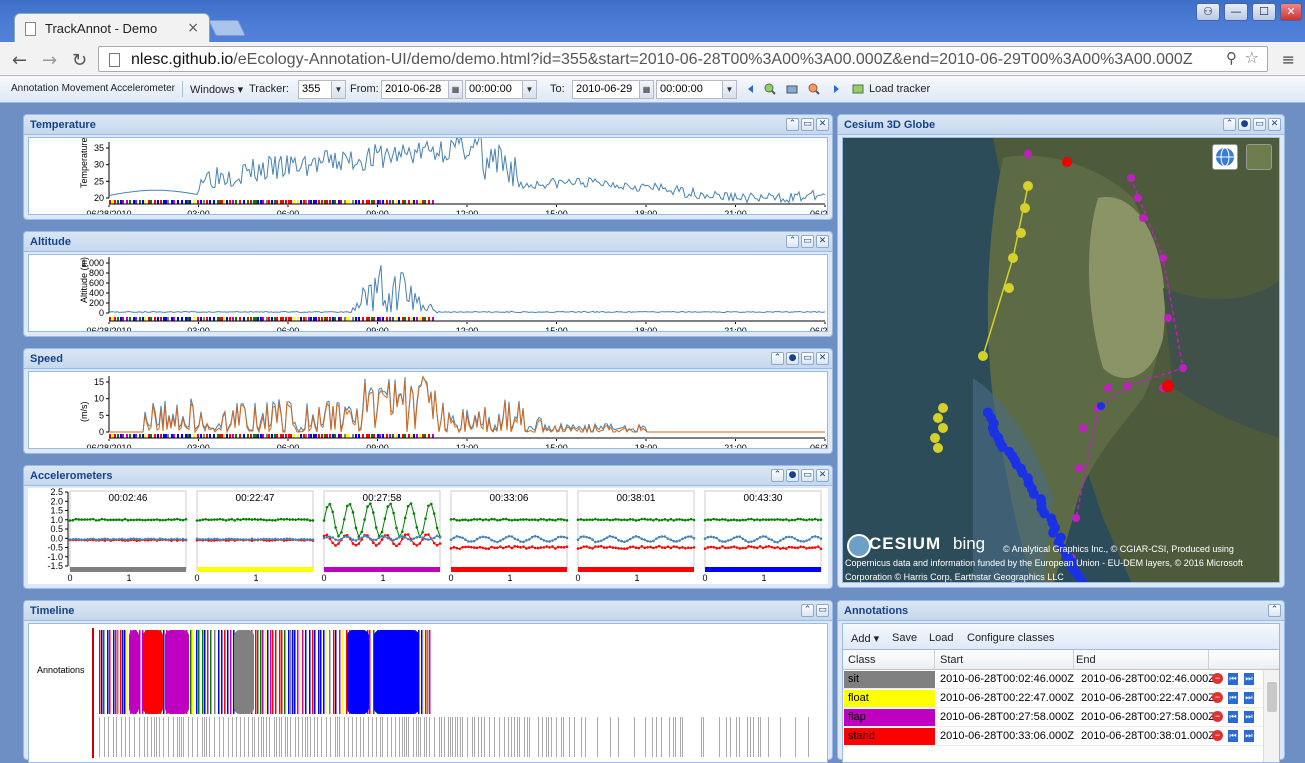 Image resolution: width=1305 pixels, height=763 pixels. Describe the element at coordinates (227, 28) in the screenshot. I see `new-tab-button` at that location.